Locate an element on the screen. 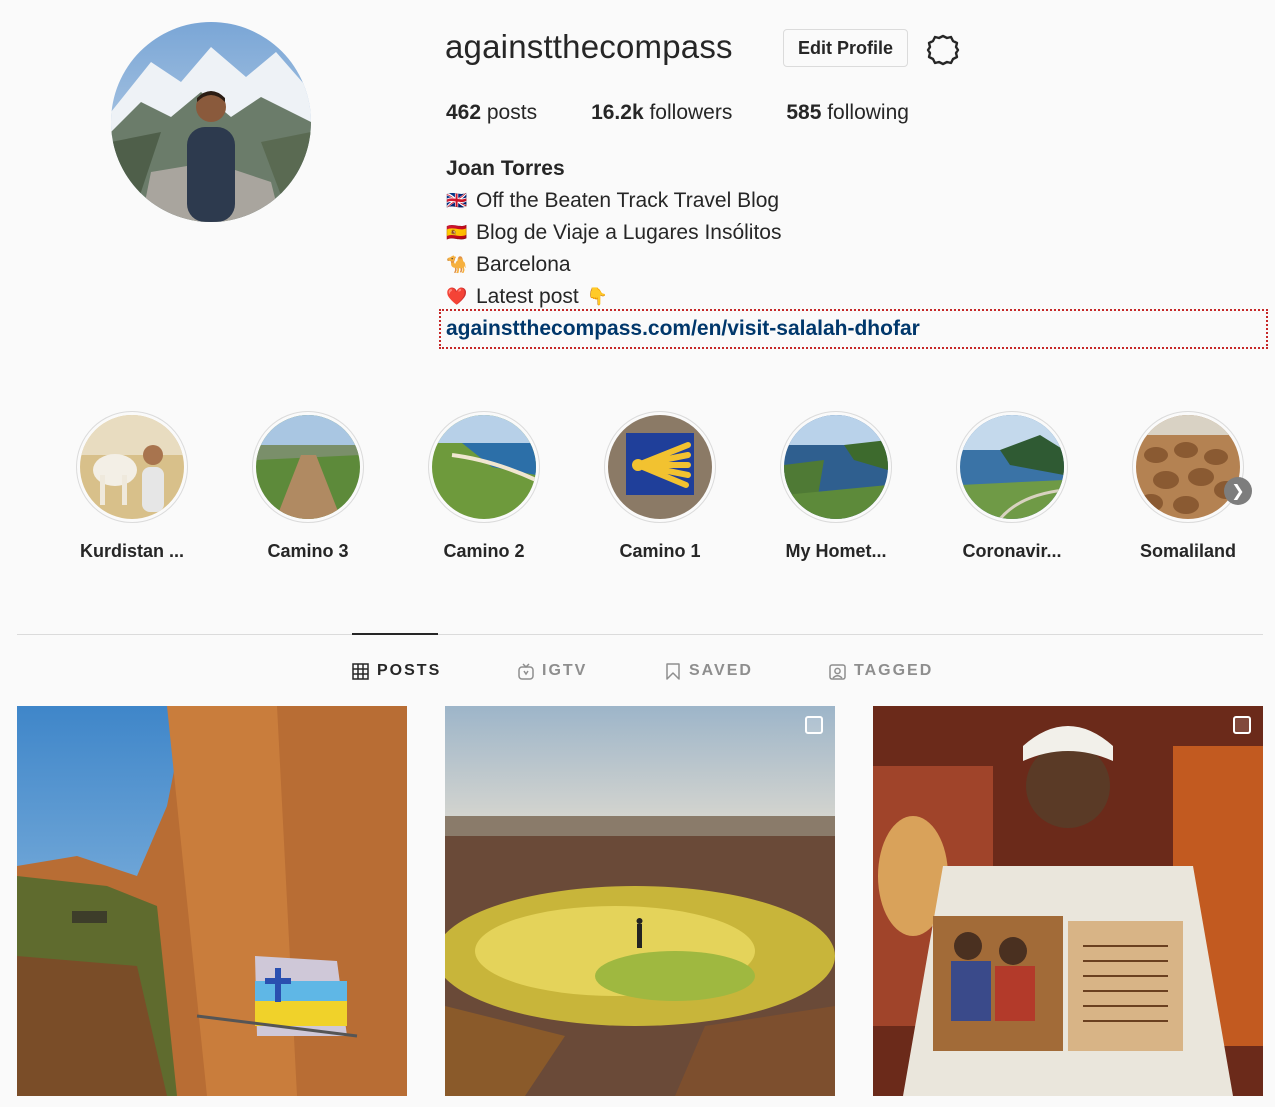  followers-stat: 16.2k followers is located at coordinates (661, 113).